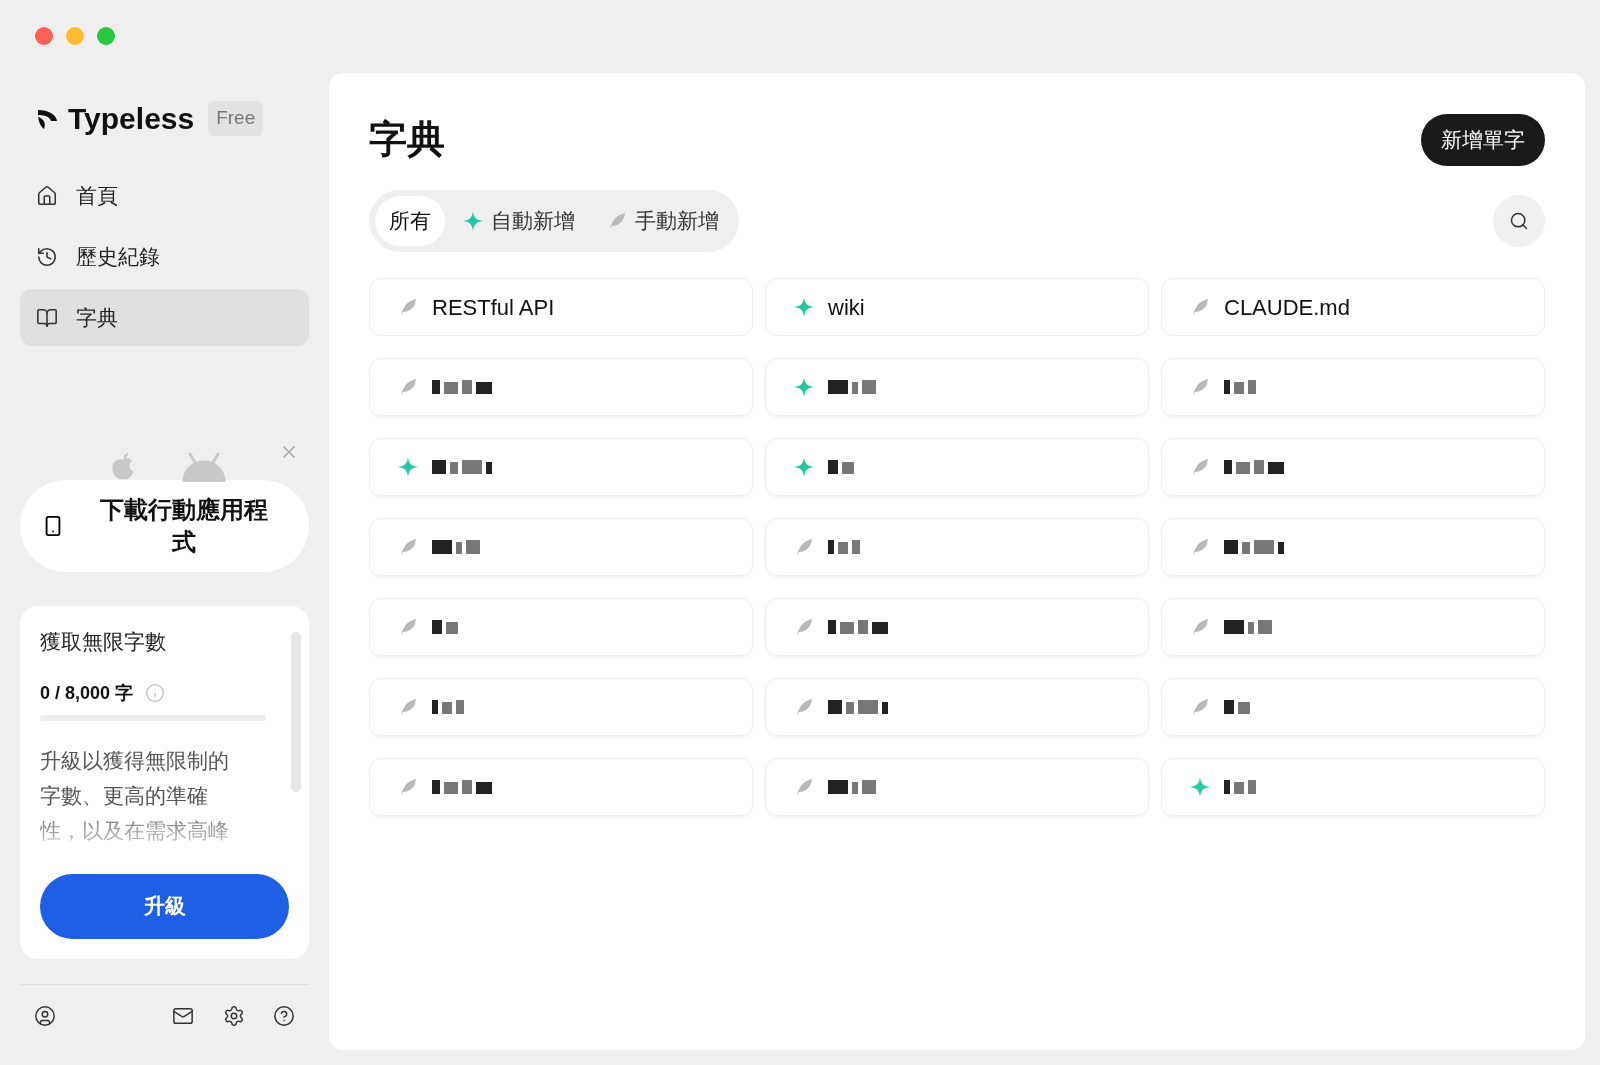 The image size is (1600, 1065). What do you see at coordinates (407, 139) in the screenshot?
I see `page-title: 字典` at bounding box center [407, 139].